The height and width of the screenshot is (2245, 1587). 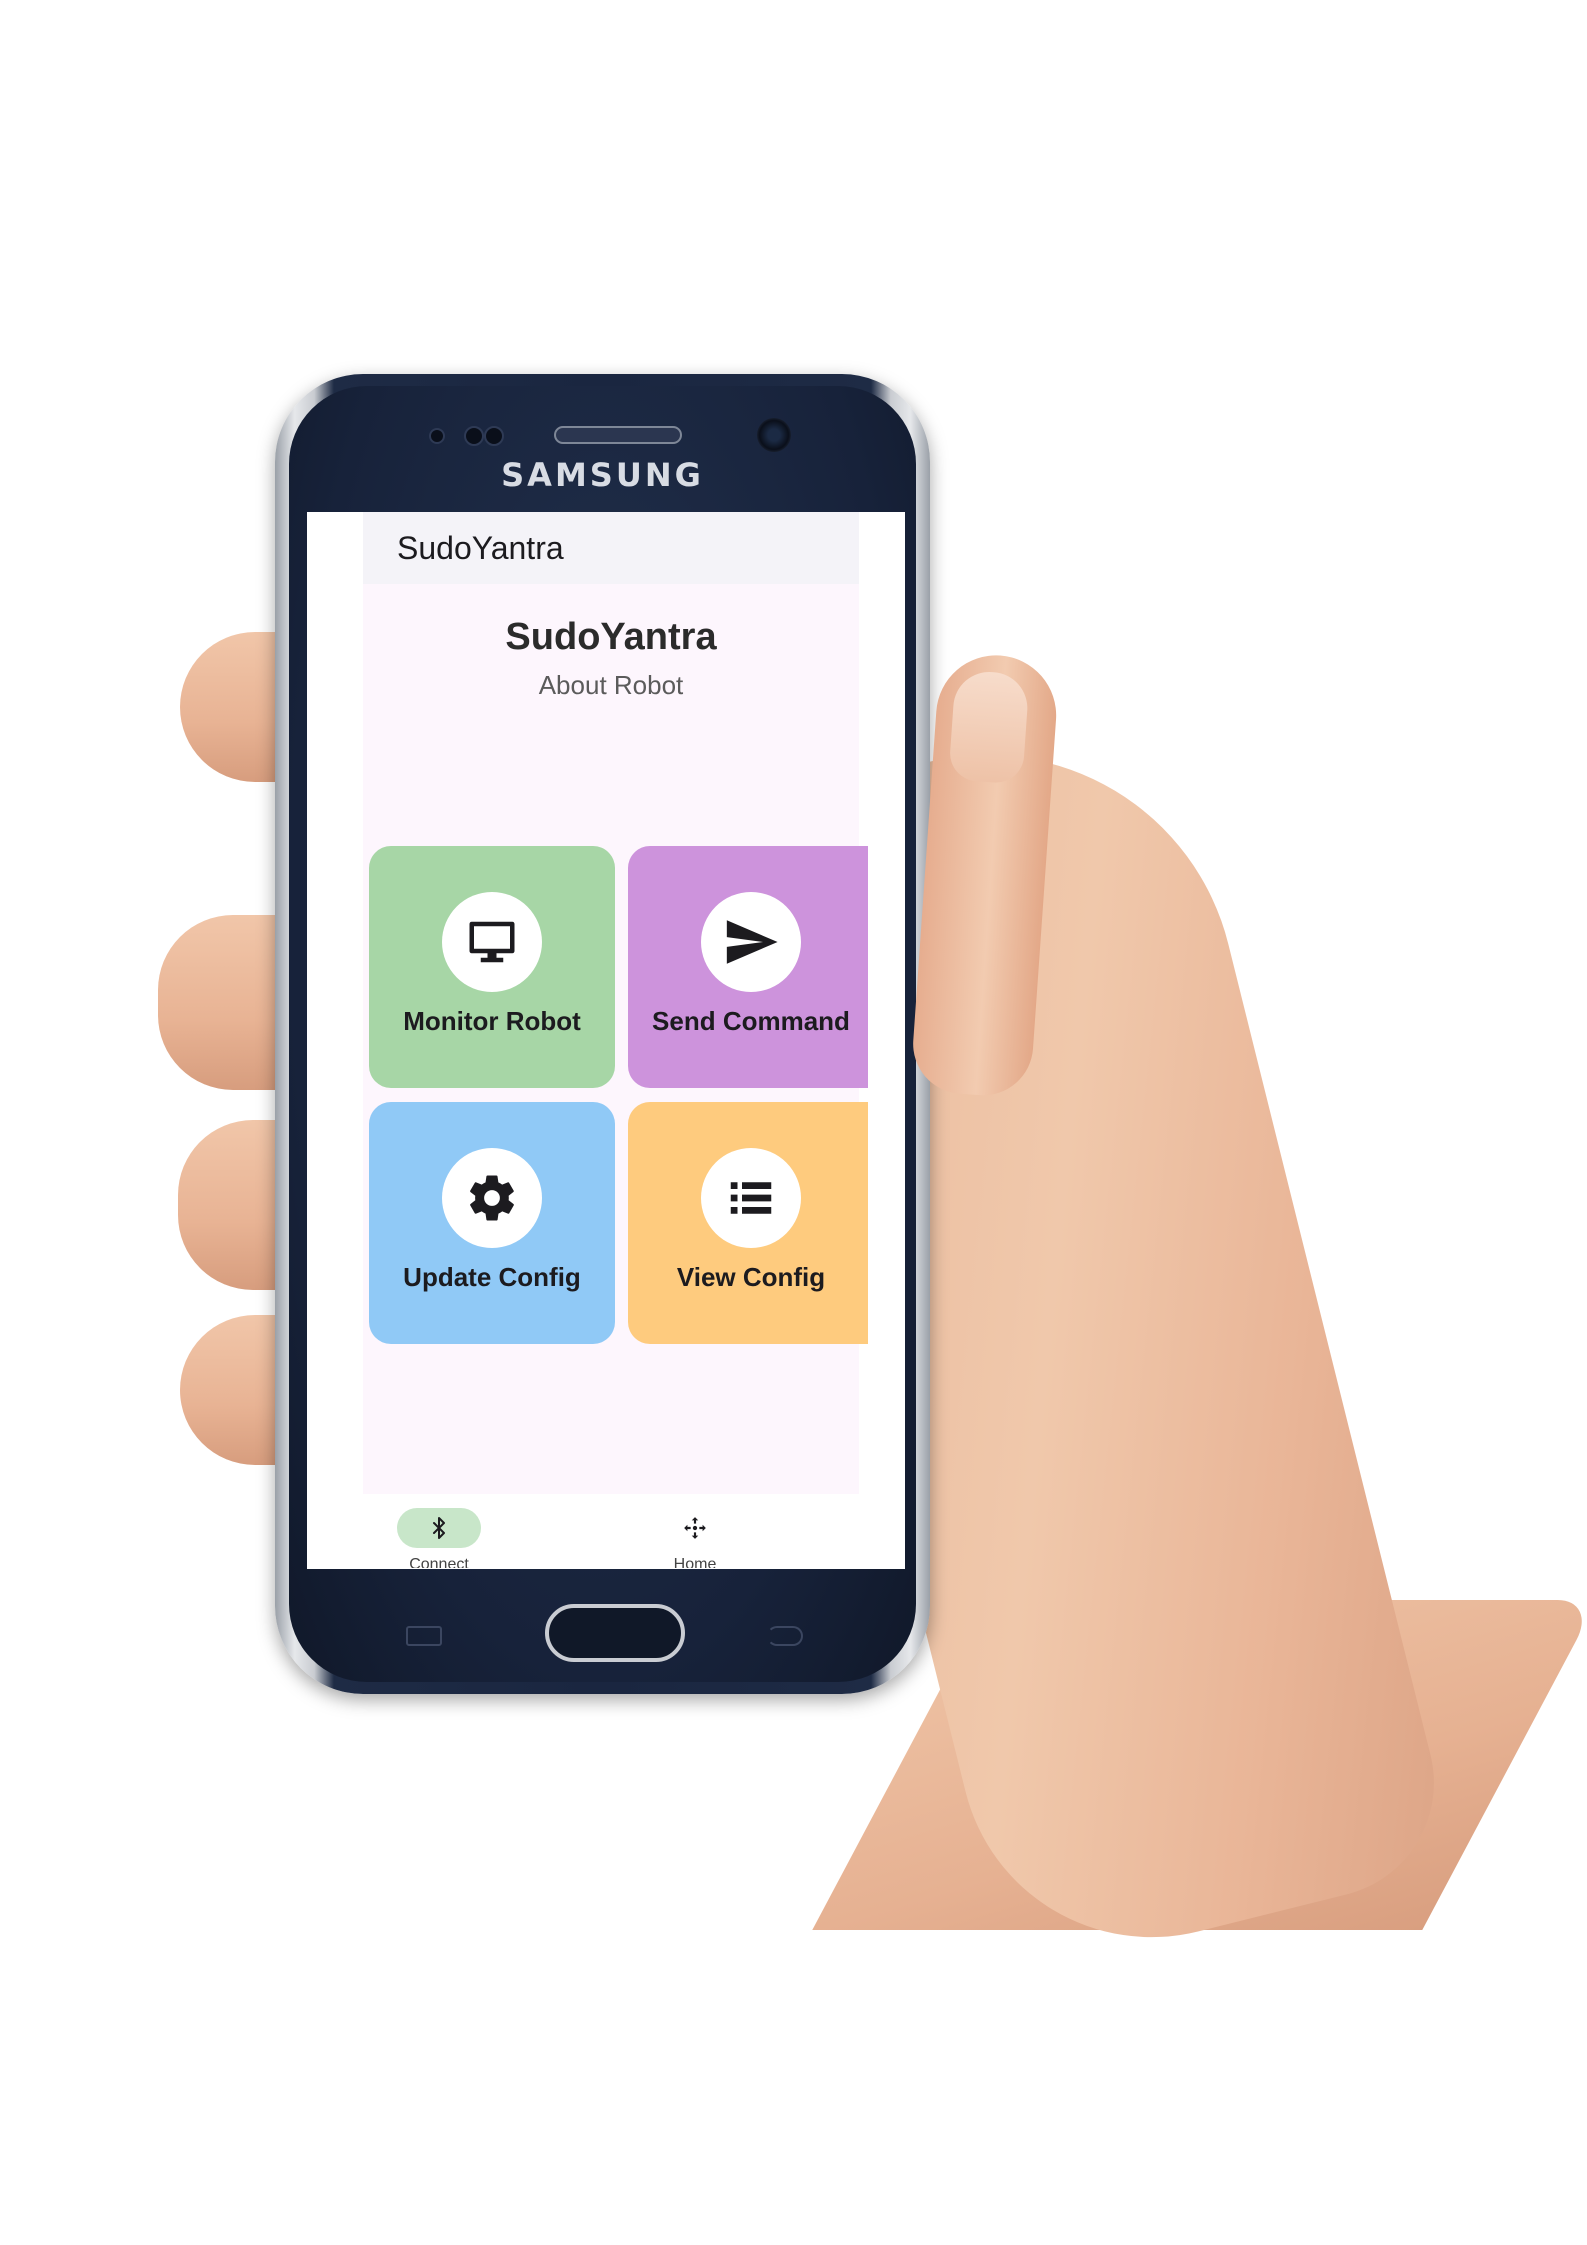 I want to click on about-robot-link: About Robot, so click(x=611, y=685).